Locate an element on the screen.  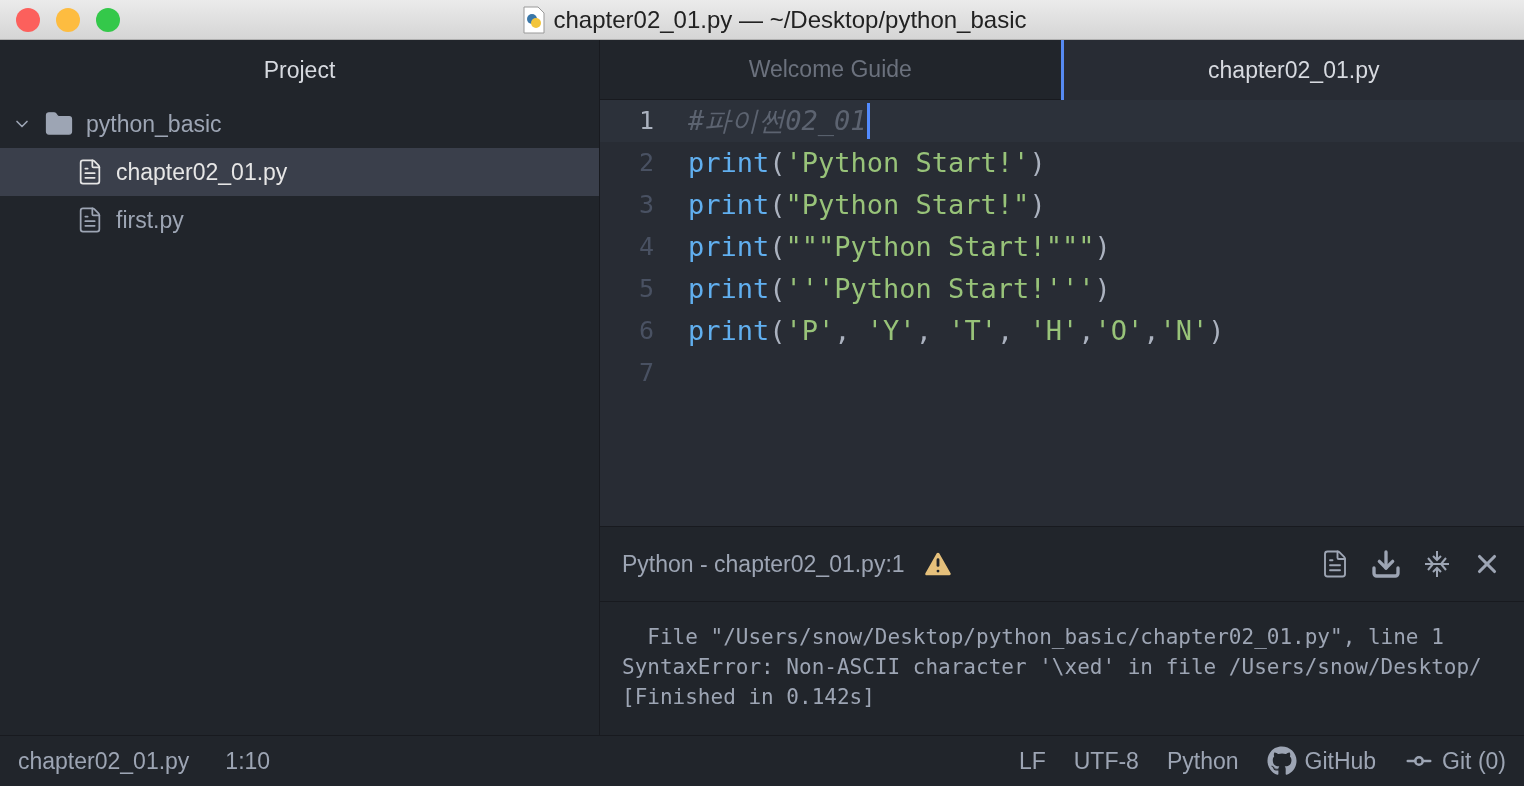
code-text: print('P', 'Y', 'T', 'H','O','N') is located at coordinates (956, 330).